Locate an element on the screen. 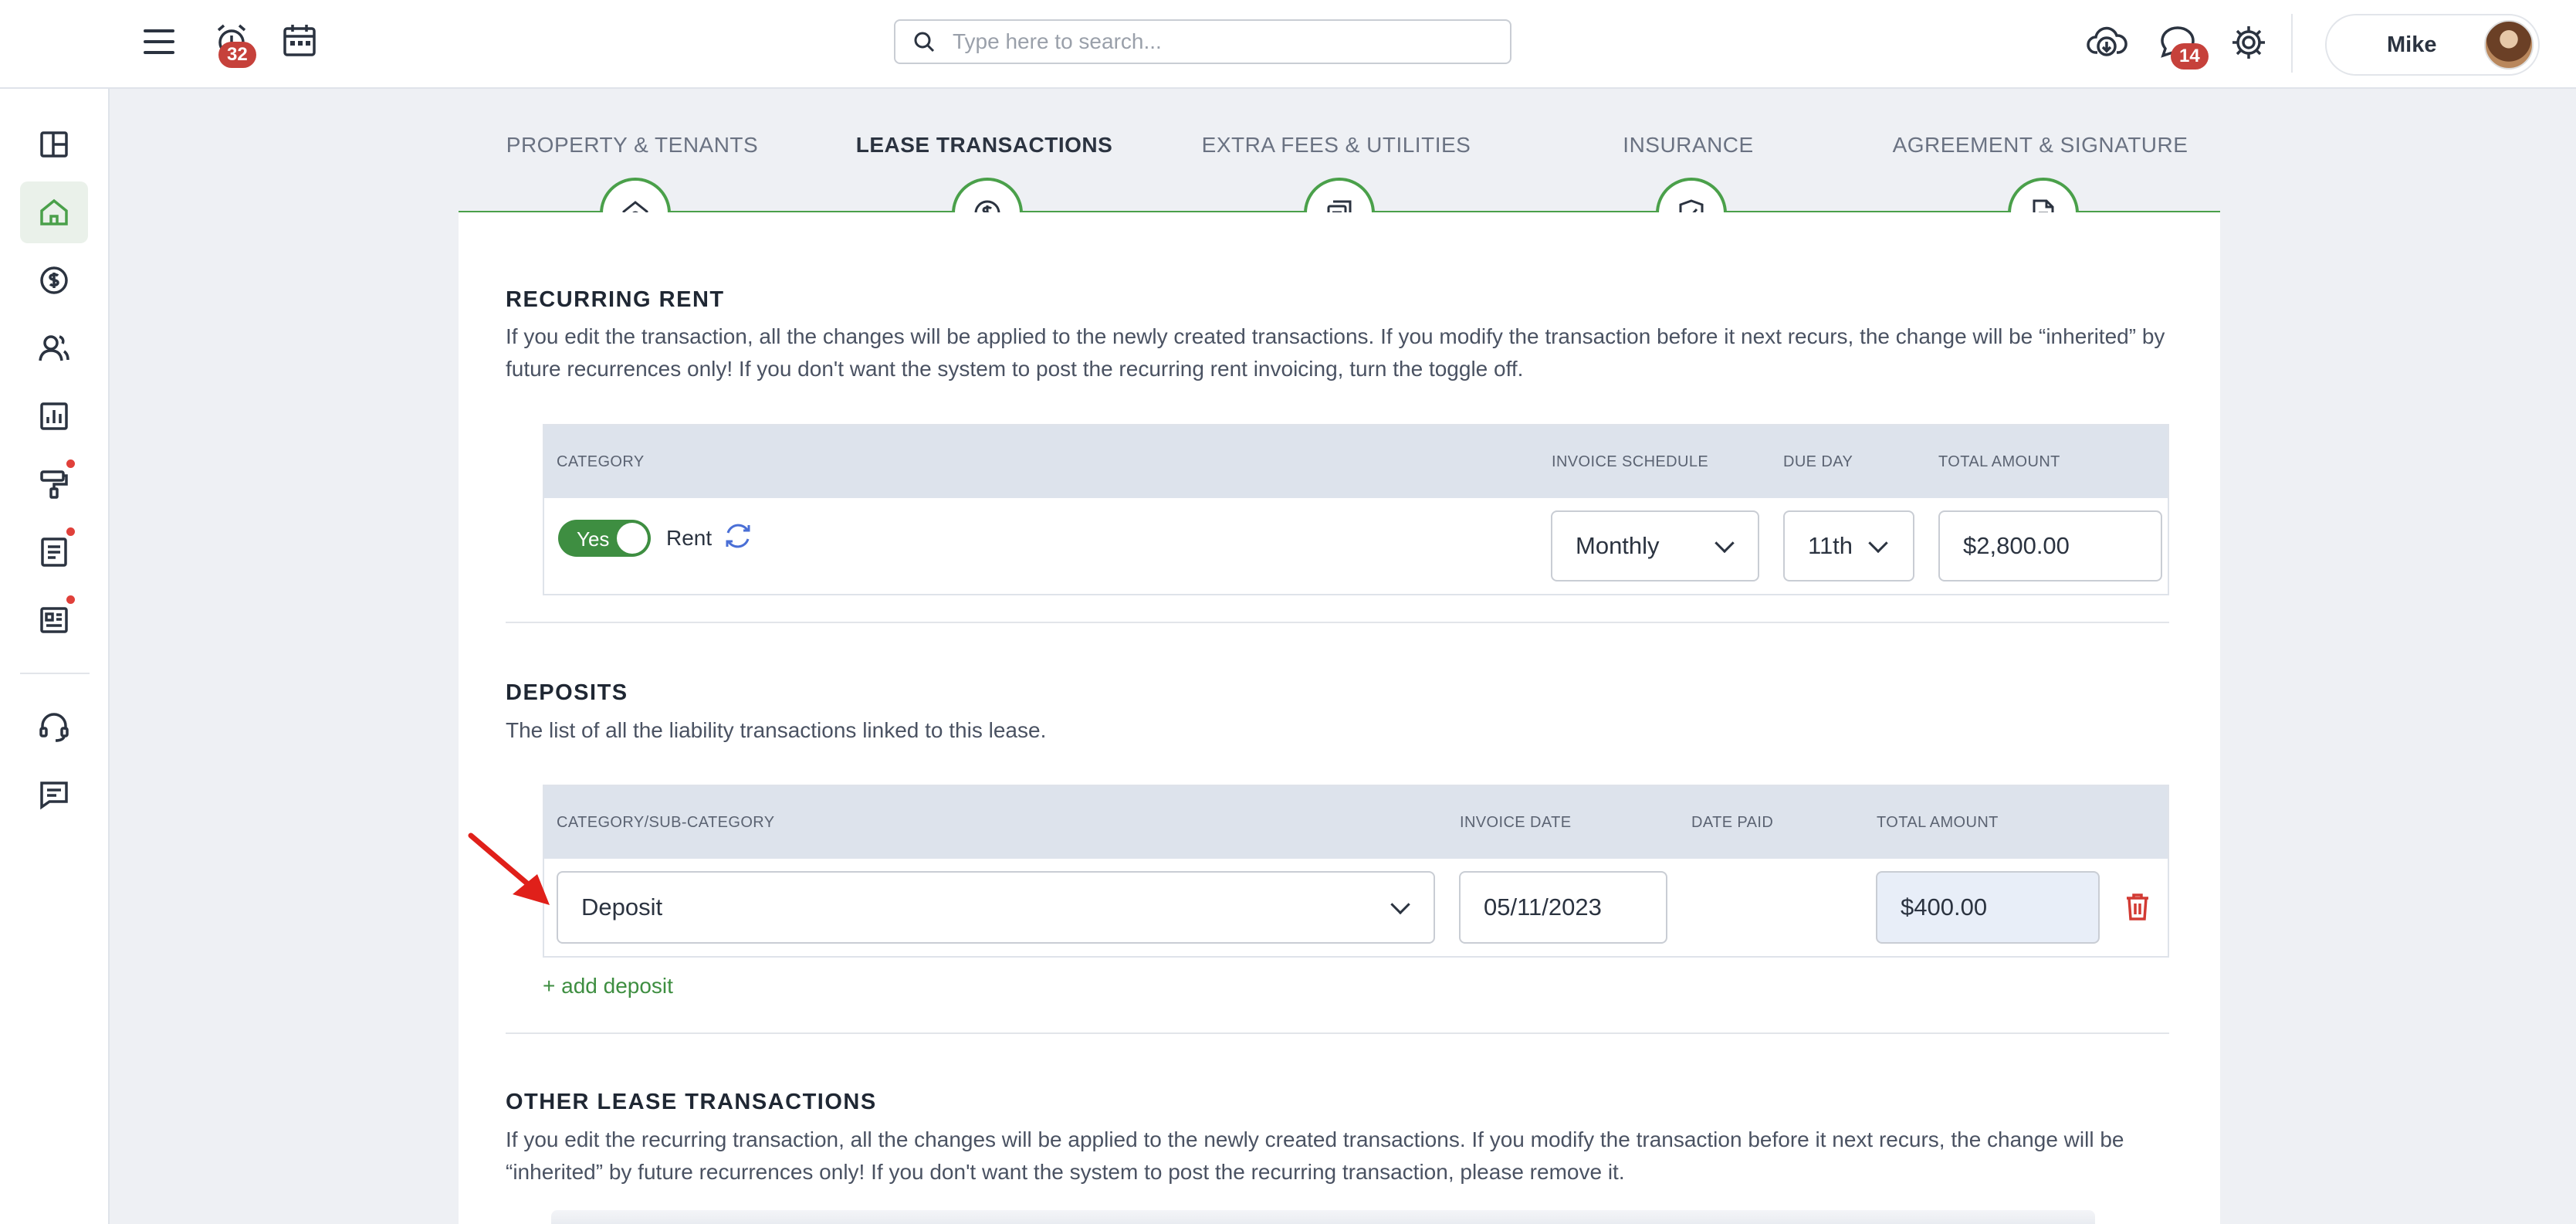 The width and height of the screenshot is (2576, 1224). table-row: Deposit 05/11/2023 $400.00 is located at coordinates (1356, 908).